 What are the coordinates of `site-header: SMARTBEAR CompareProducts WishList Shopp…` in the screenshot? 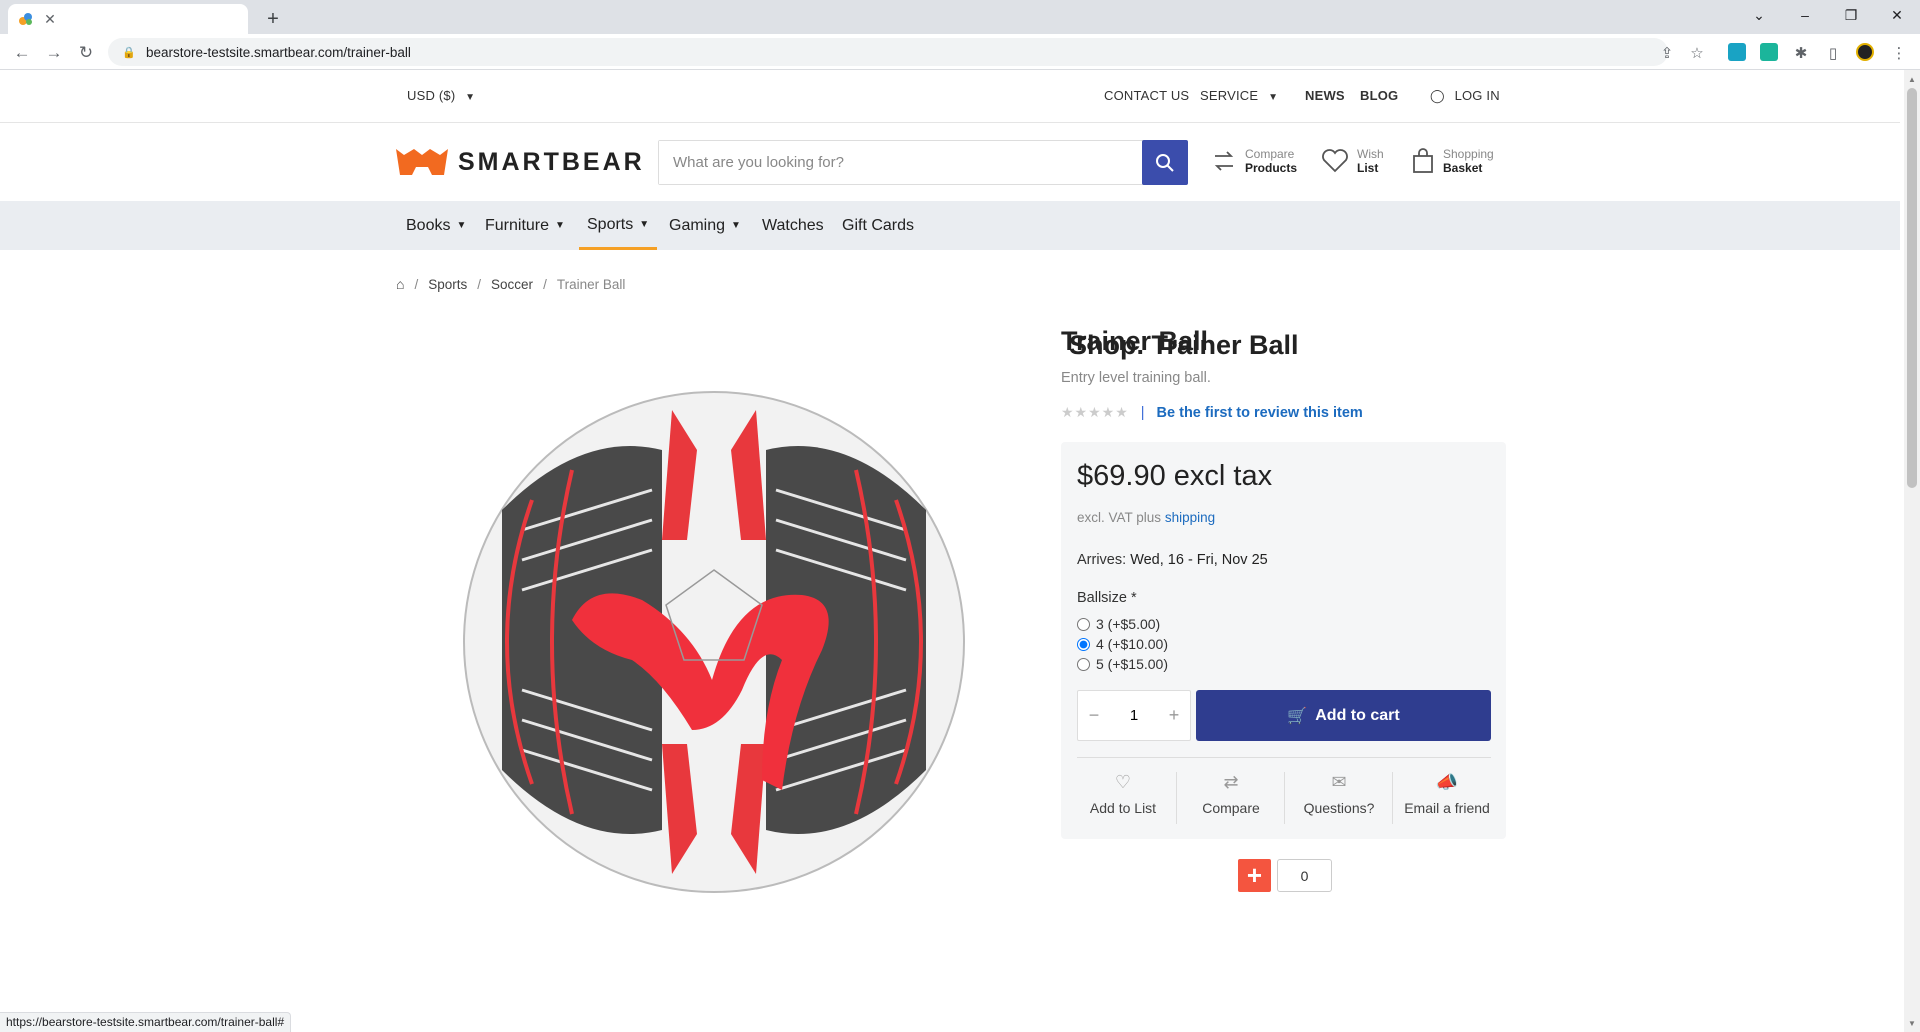 It's located at (950, 162).